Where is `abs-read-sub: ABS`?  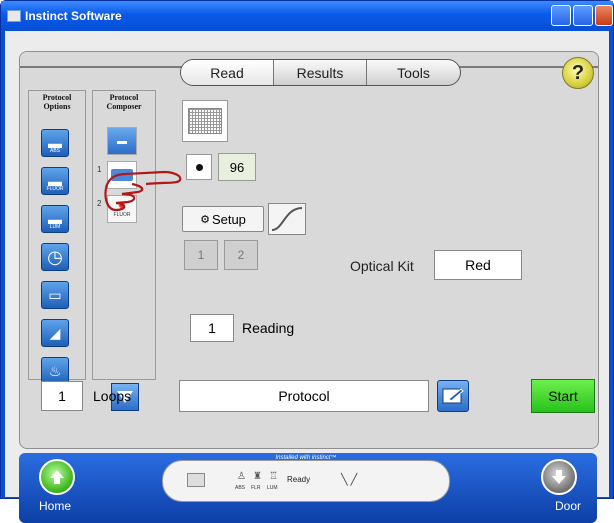
abs-read-sub: ABS is located at coordinates (54, 151).